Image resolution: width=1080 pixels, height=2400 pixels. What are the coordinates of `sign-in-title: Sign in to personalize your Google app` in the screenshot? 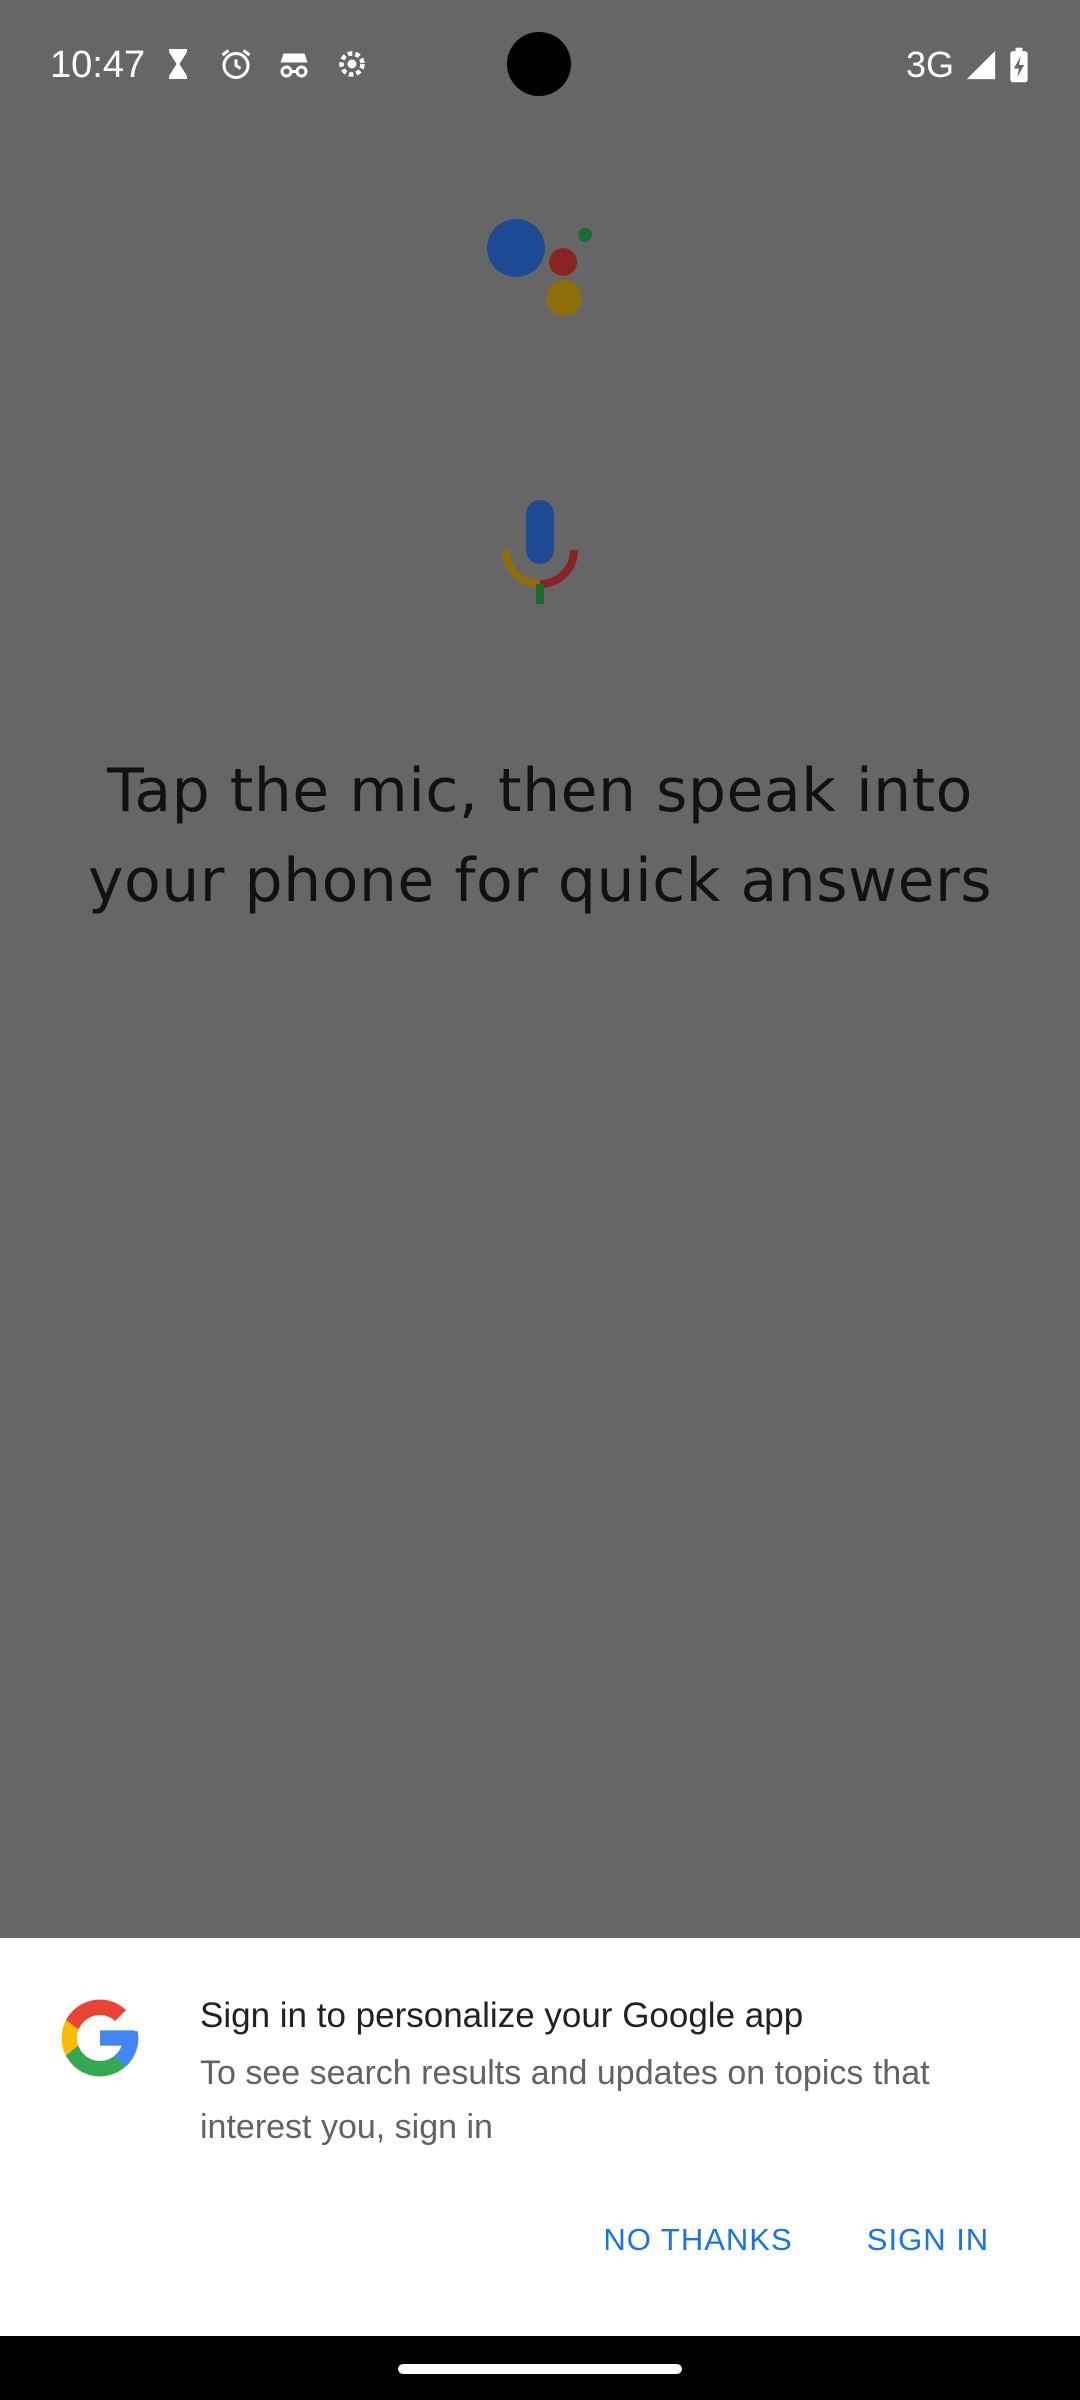 It's located at (502, 2015).